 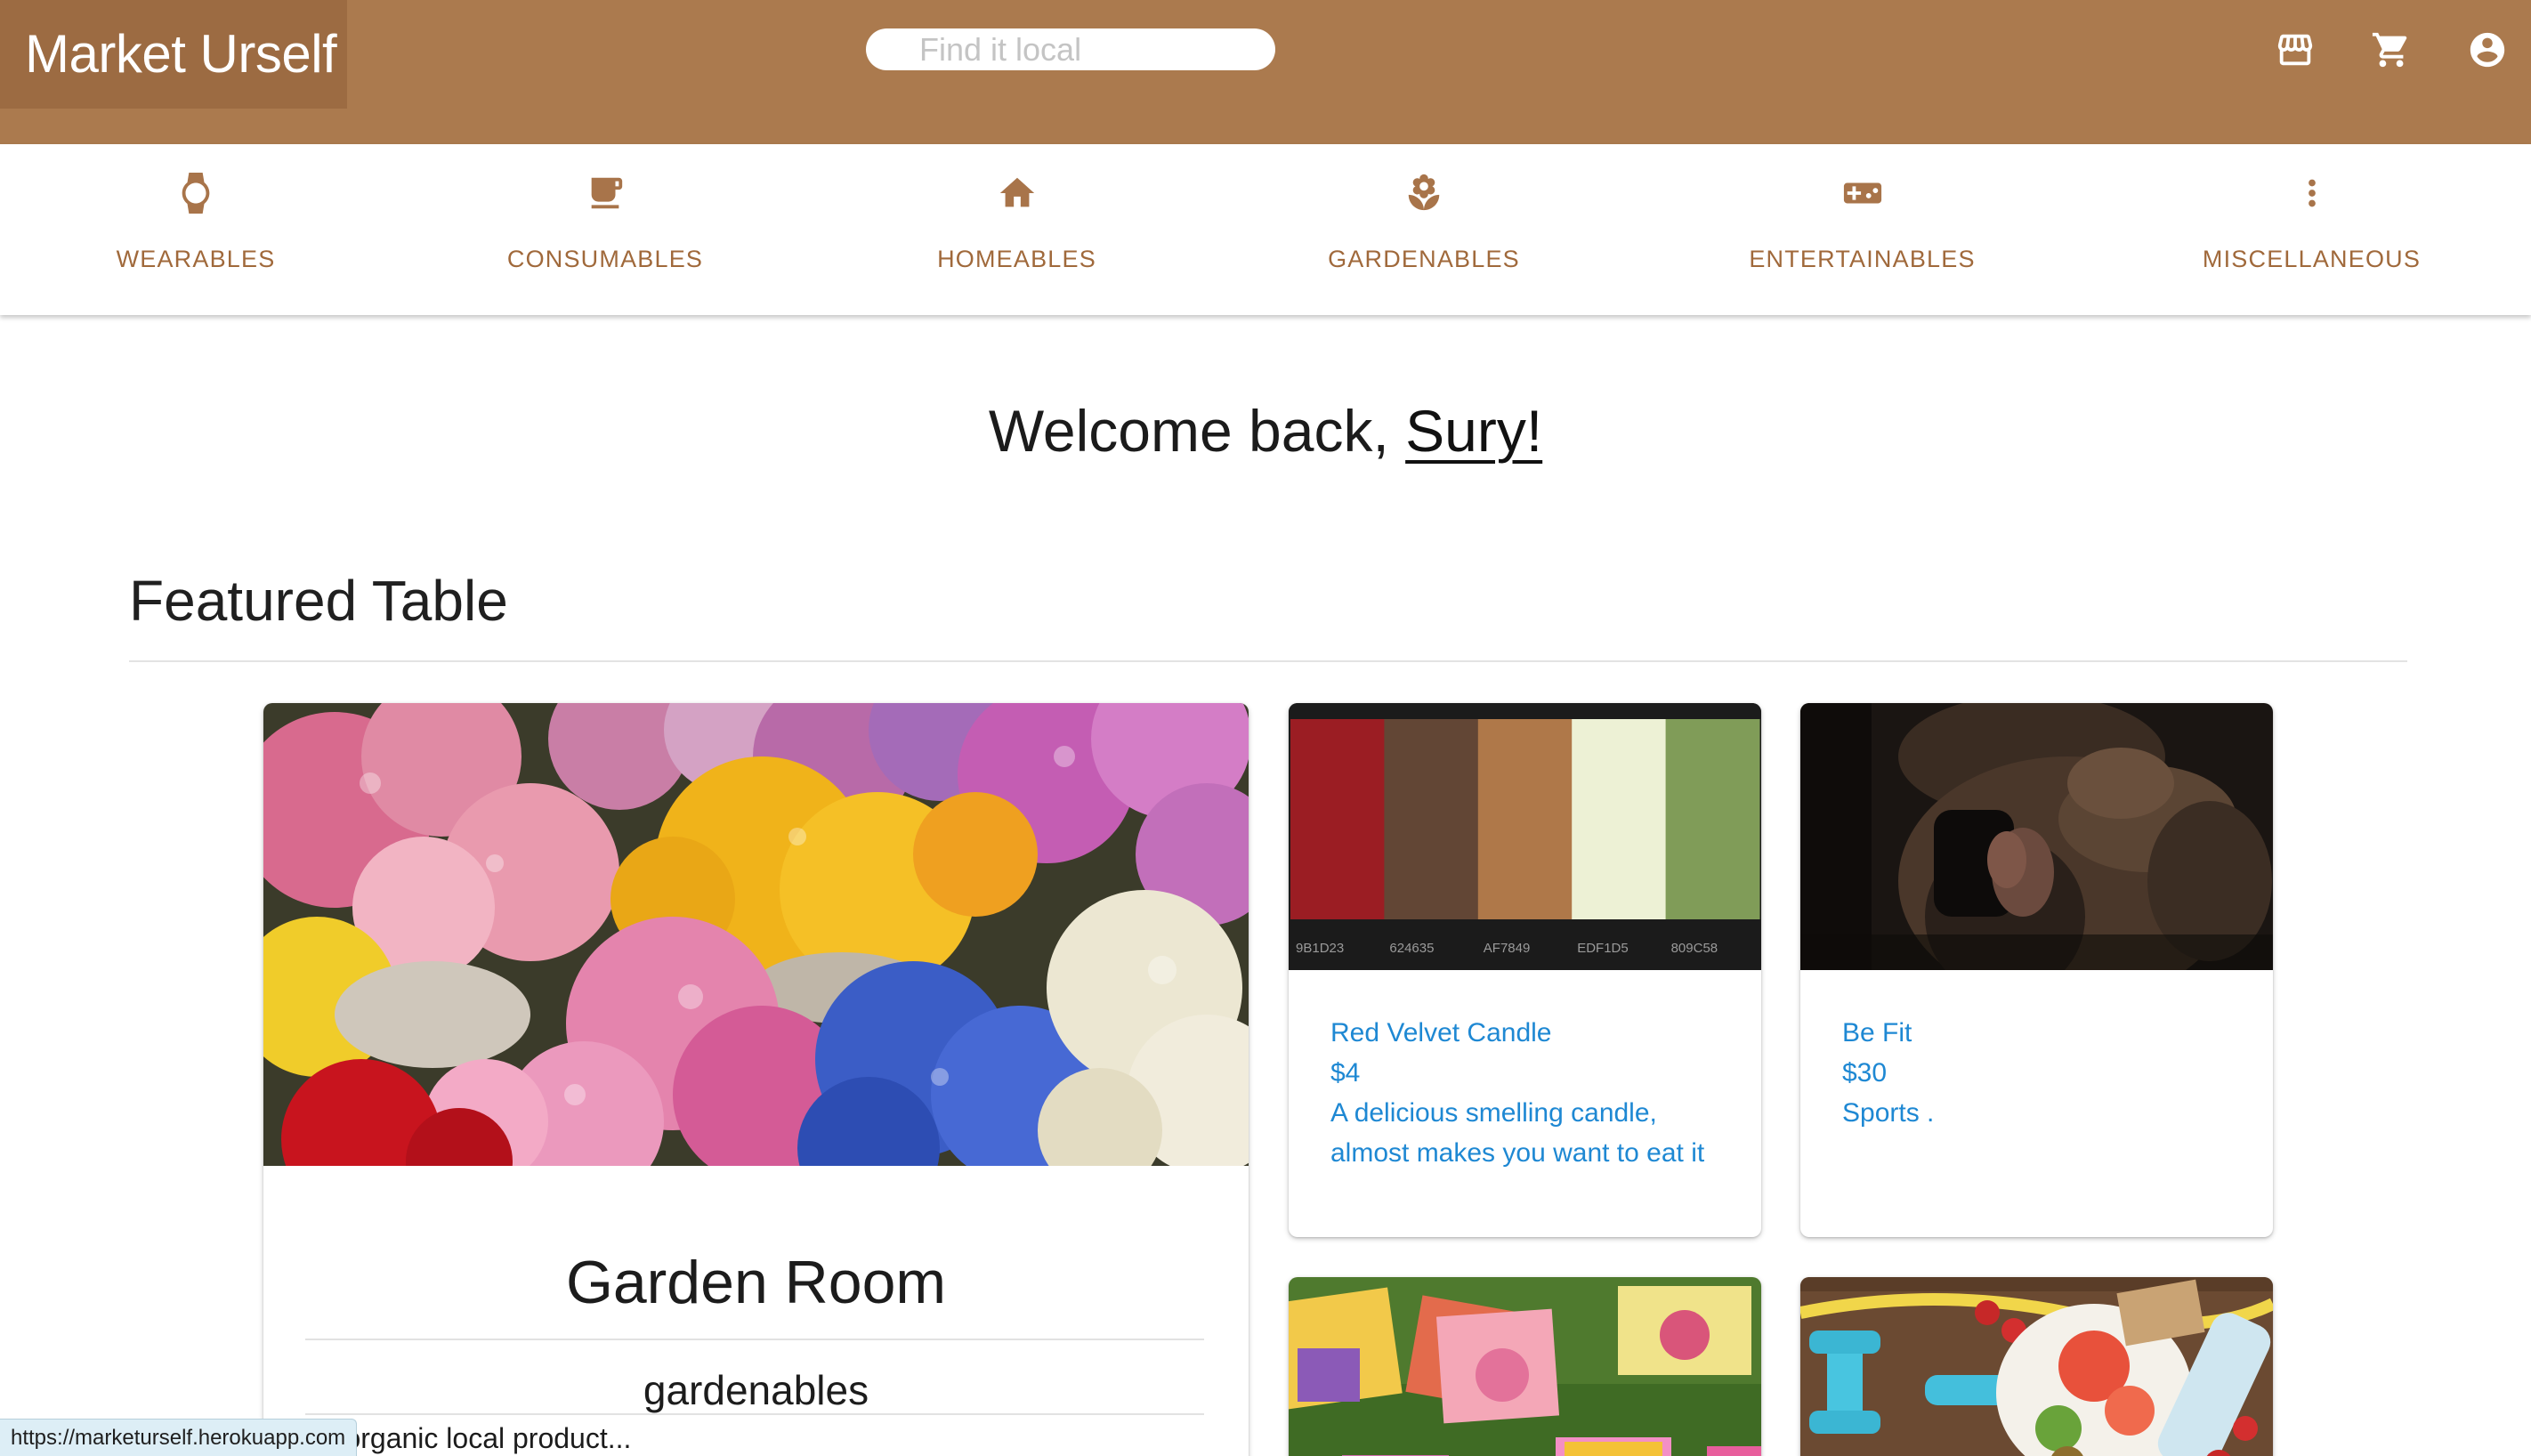 I want to click on watch-icon, so click(x=196, y=193).